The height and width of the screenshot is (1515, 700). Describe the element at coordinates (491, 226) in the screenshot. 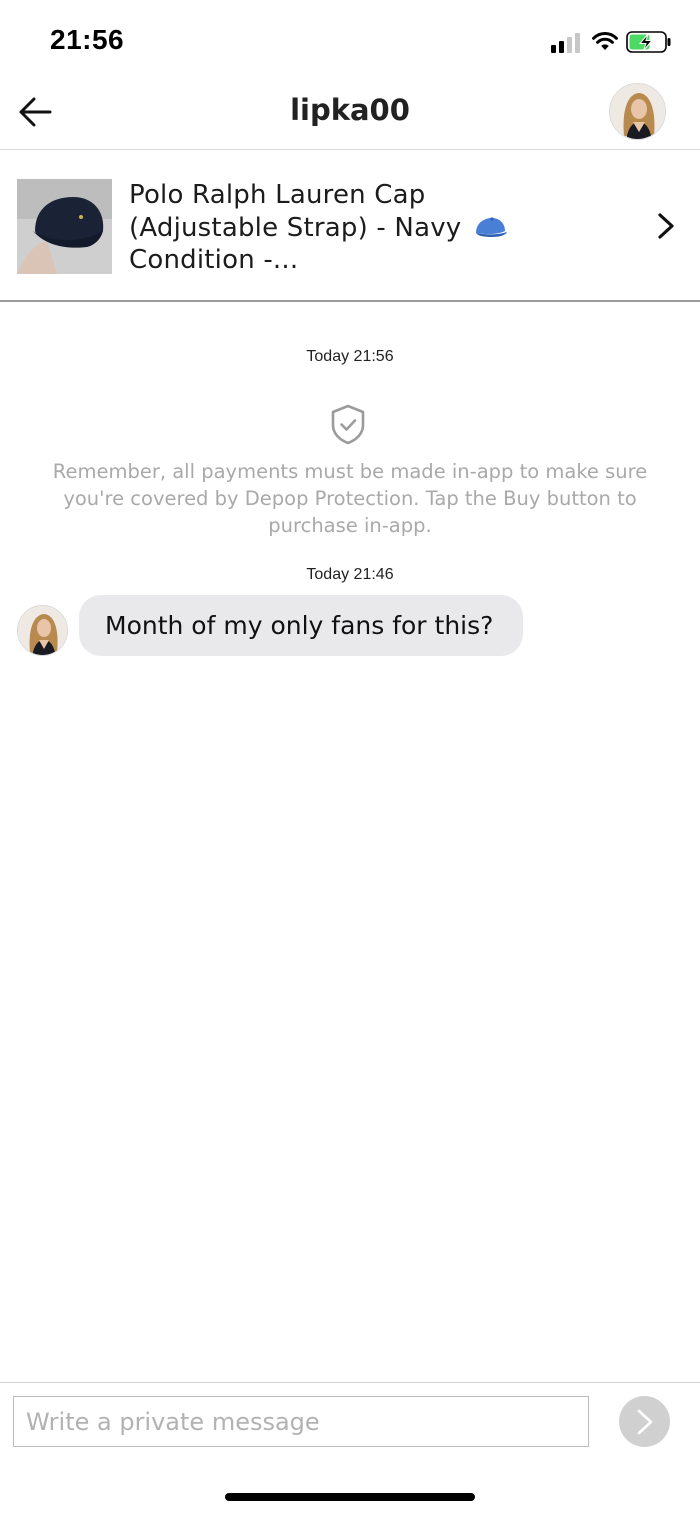

I see `cap-icon` at that location.